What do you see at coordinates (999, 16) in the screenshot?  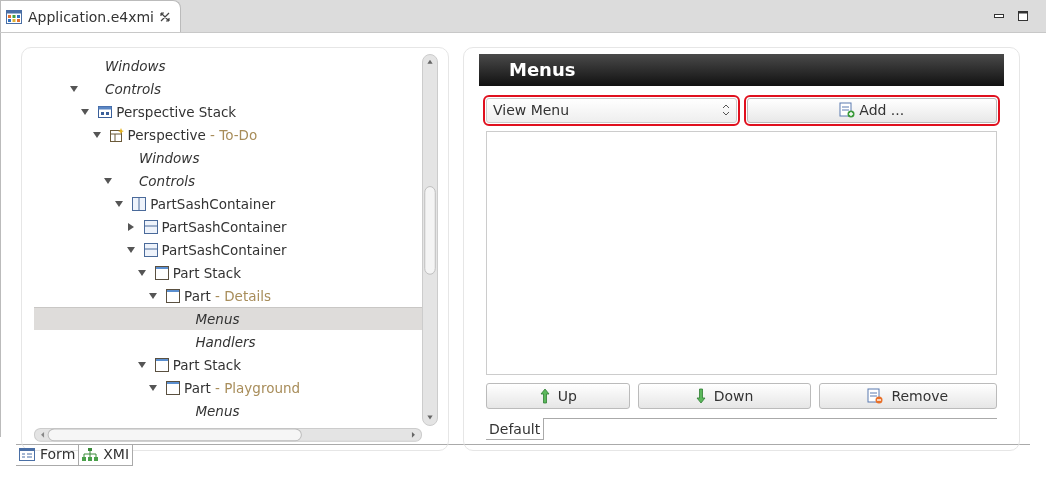 I see `minimize-icon` at bounding box center [999, 16].